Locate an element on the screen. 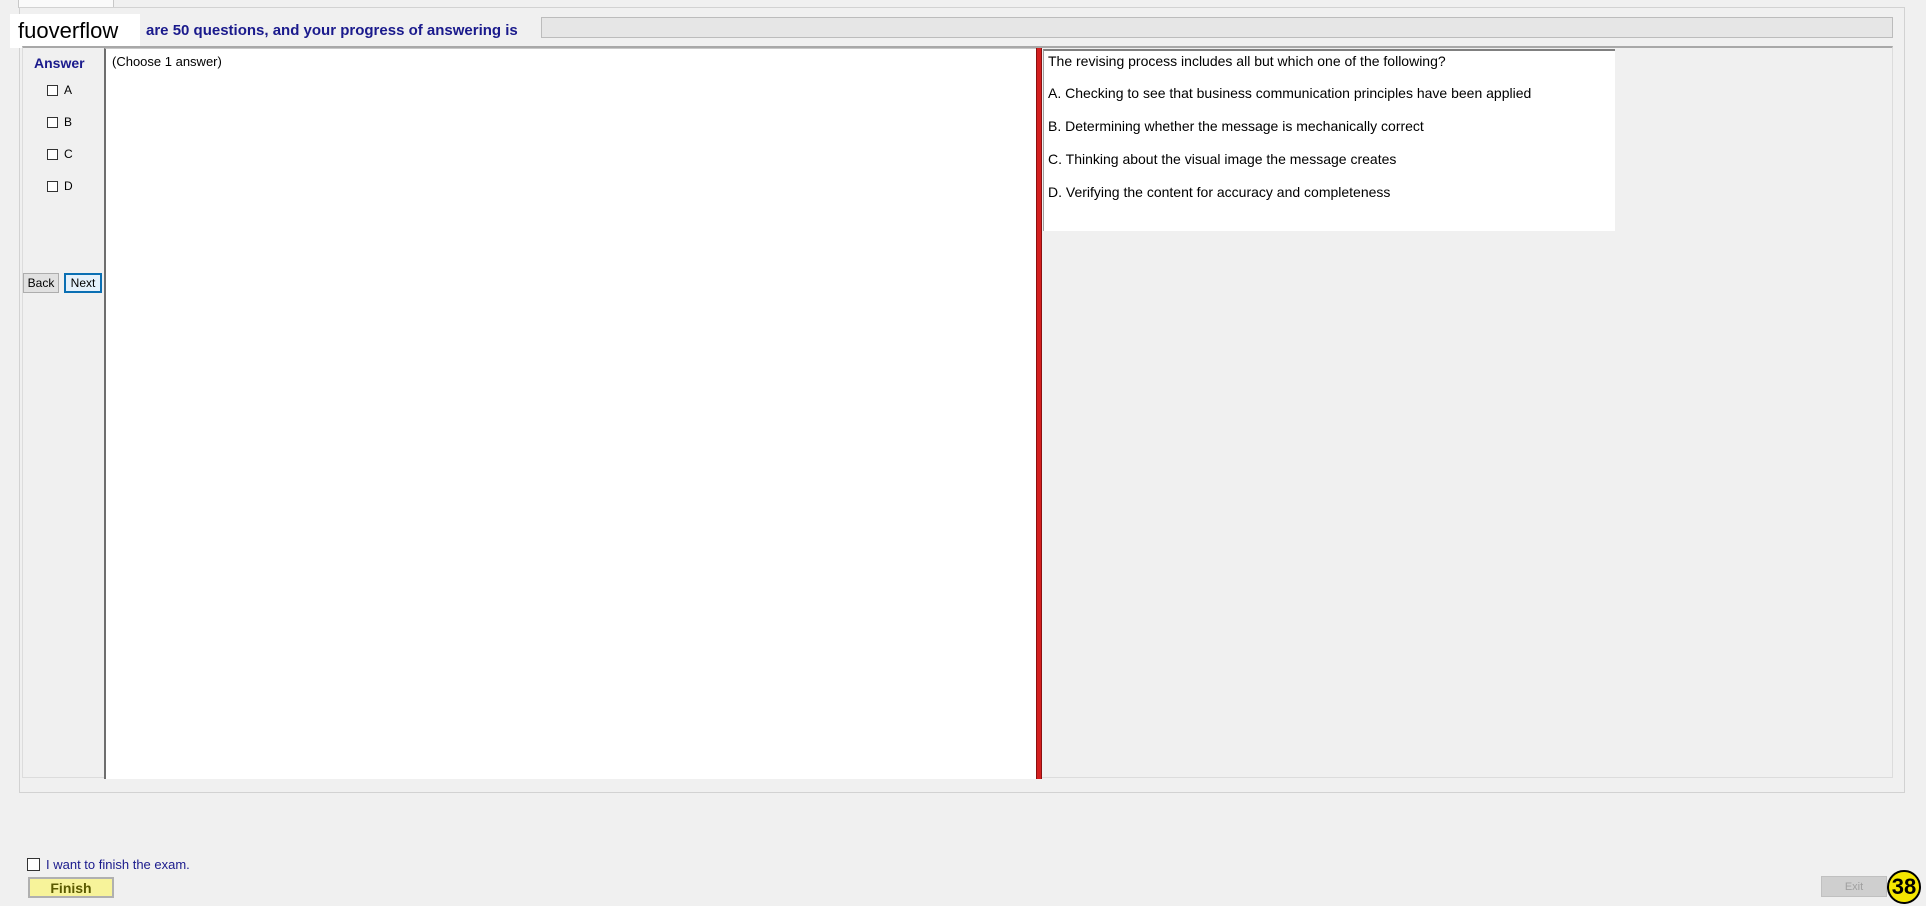 Image resolution: width=1926 pixels, height=906 pixels. answer-option-label: B is located at coordinates (68, 122).